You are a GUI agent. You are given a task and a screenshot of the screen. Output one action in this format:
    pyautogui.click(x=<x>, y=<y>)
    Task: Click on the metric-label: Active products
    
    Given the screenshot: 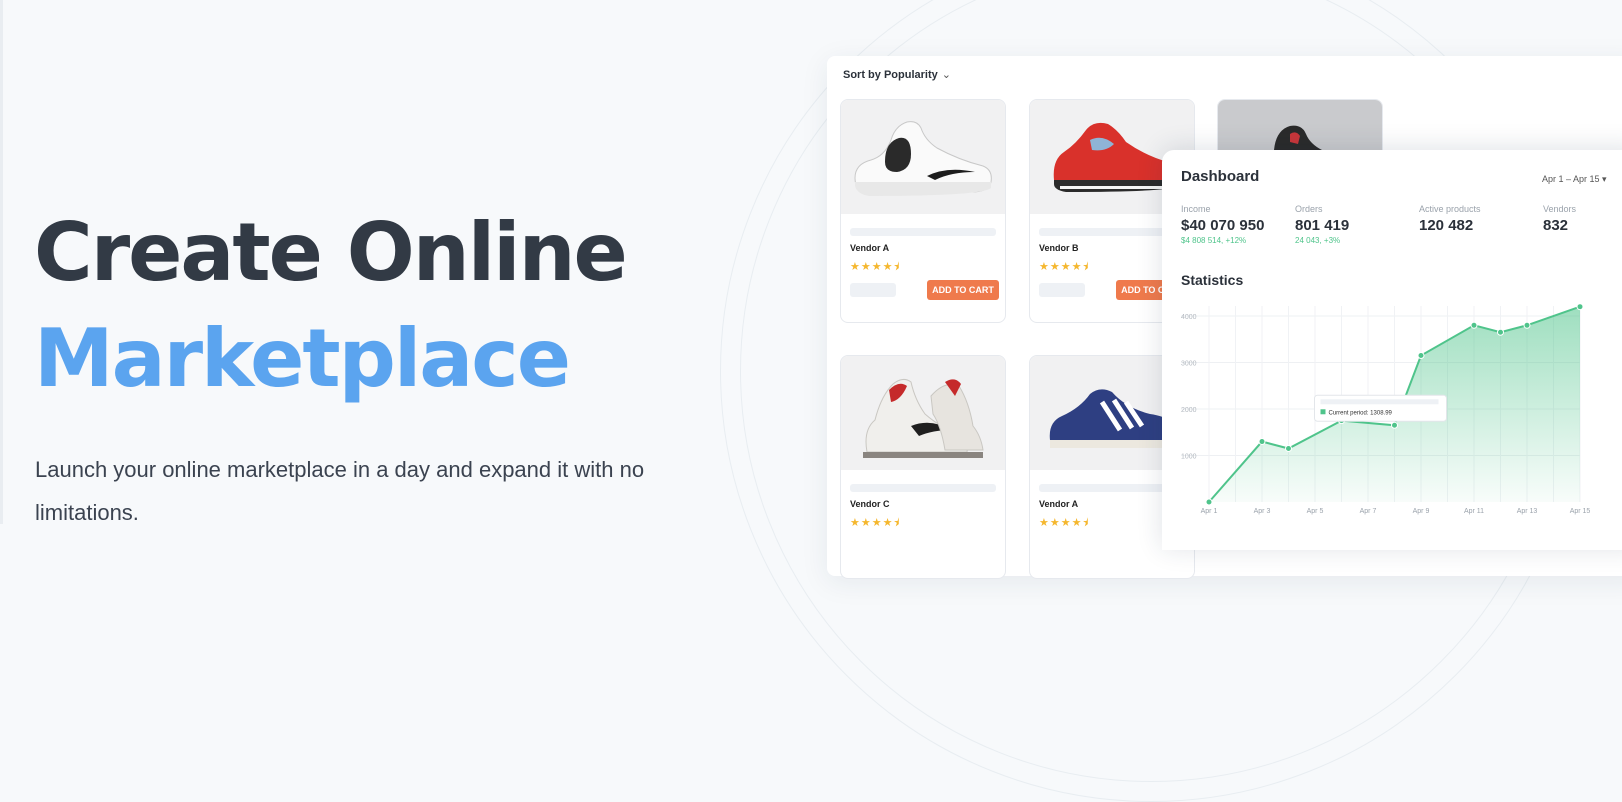 What is the action you would take?
    pyautogui.click(x=1450, y=209)
    